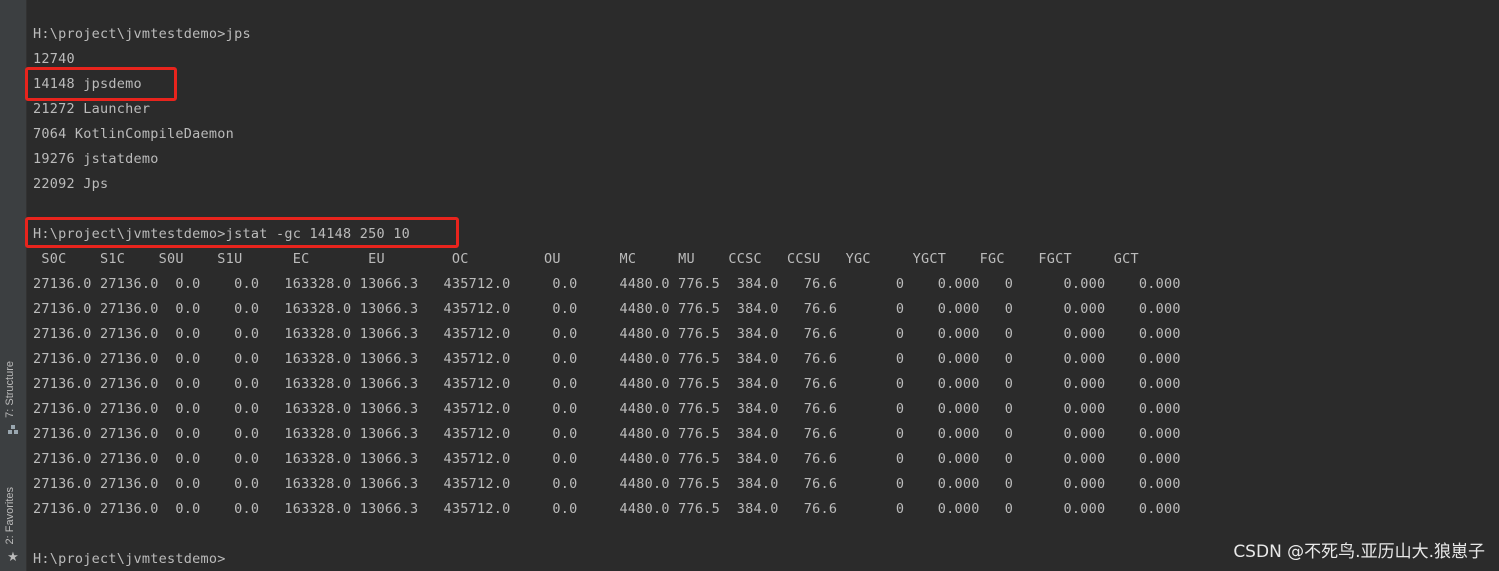 The height and width of the screenshot is (571, 1499). I want to click on highlight-box-jps-entry, so click(101, 84).